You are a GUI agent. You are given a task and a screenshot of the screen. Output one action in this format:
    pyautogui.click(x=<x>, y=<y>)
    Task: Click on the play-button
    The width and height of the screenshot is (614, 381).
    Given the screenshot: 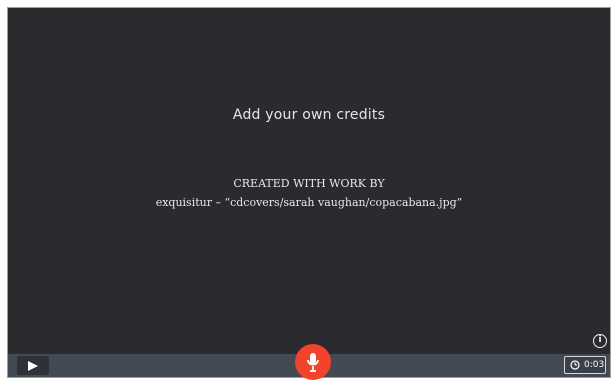 What is the action you would take?
    pyautogui.click(x=33, y=365)
    